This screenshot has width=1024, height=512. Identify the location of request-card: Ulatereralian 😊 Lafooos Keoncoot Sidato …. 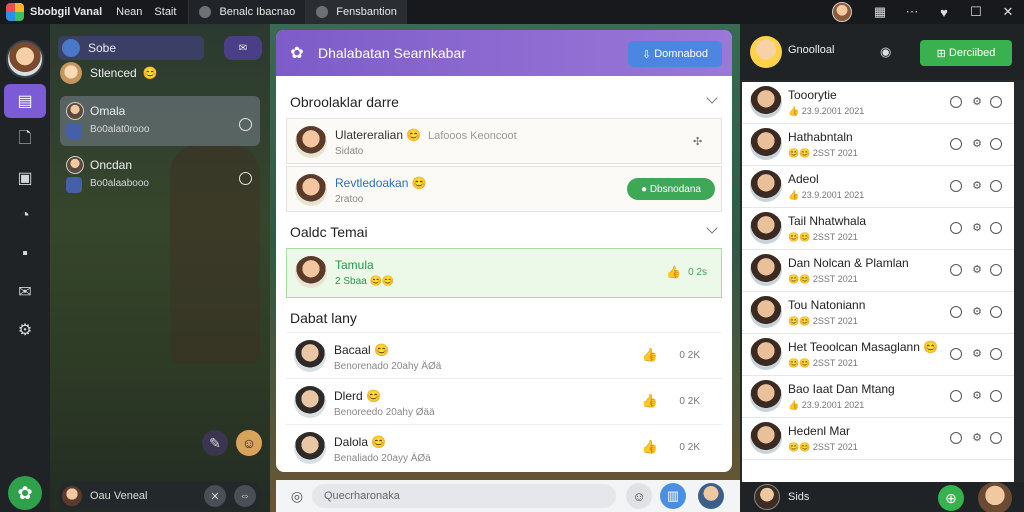
(504, 141).